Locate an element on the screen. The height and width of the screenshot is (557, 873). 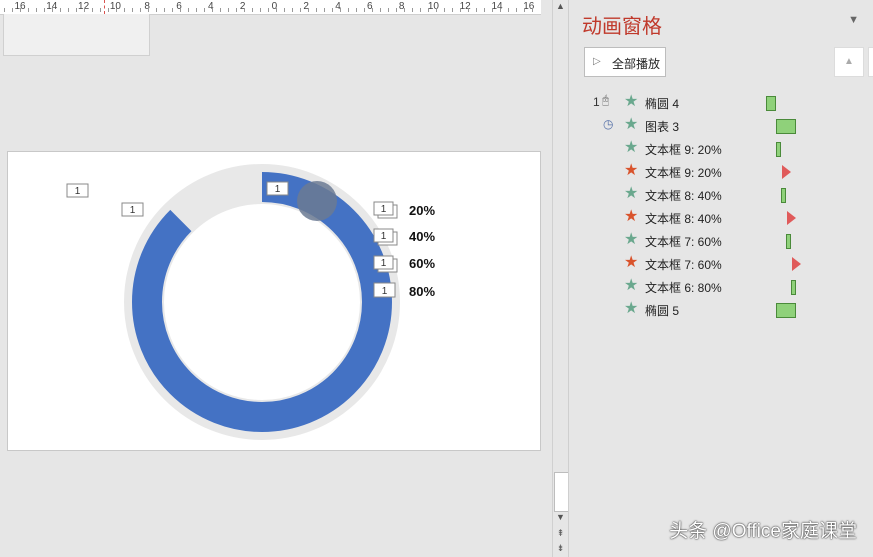
move-up-icon: ▲ is located at coordinates (849, 62).